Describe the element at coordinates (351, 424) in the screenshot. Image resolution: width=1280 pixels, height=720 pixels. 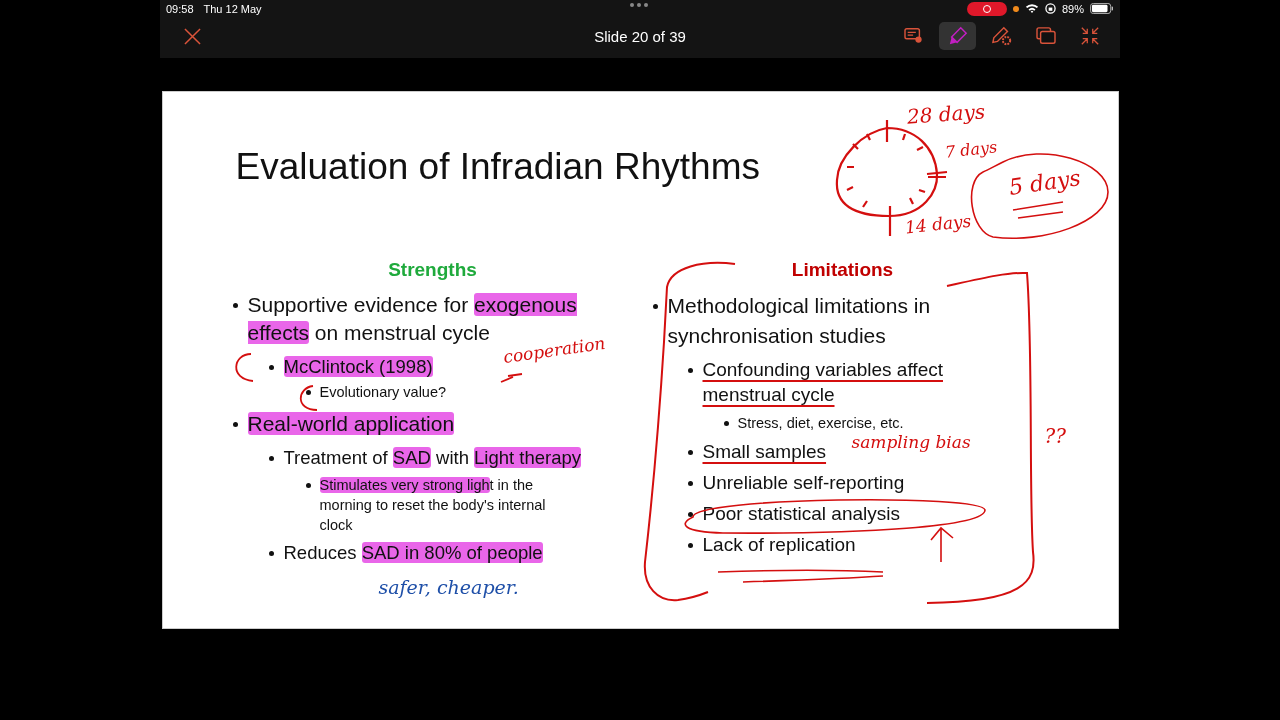
I see `bullet-text: Real-world application` at that location.